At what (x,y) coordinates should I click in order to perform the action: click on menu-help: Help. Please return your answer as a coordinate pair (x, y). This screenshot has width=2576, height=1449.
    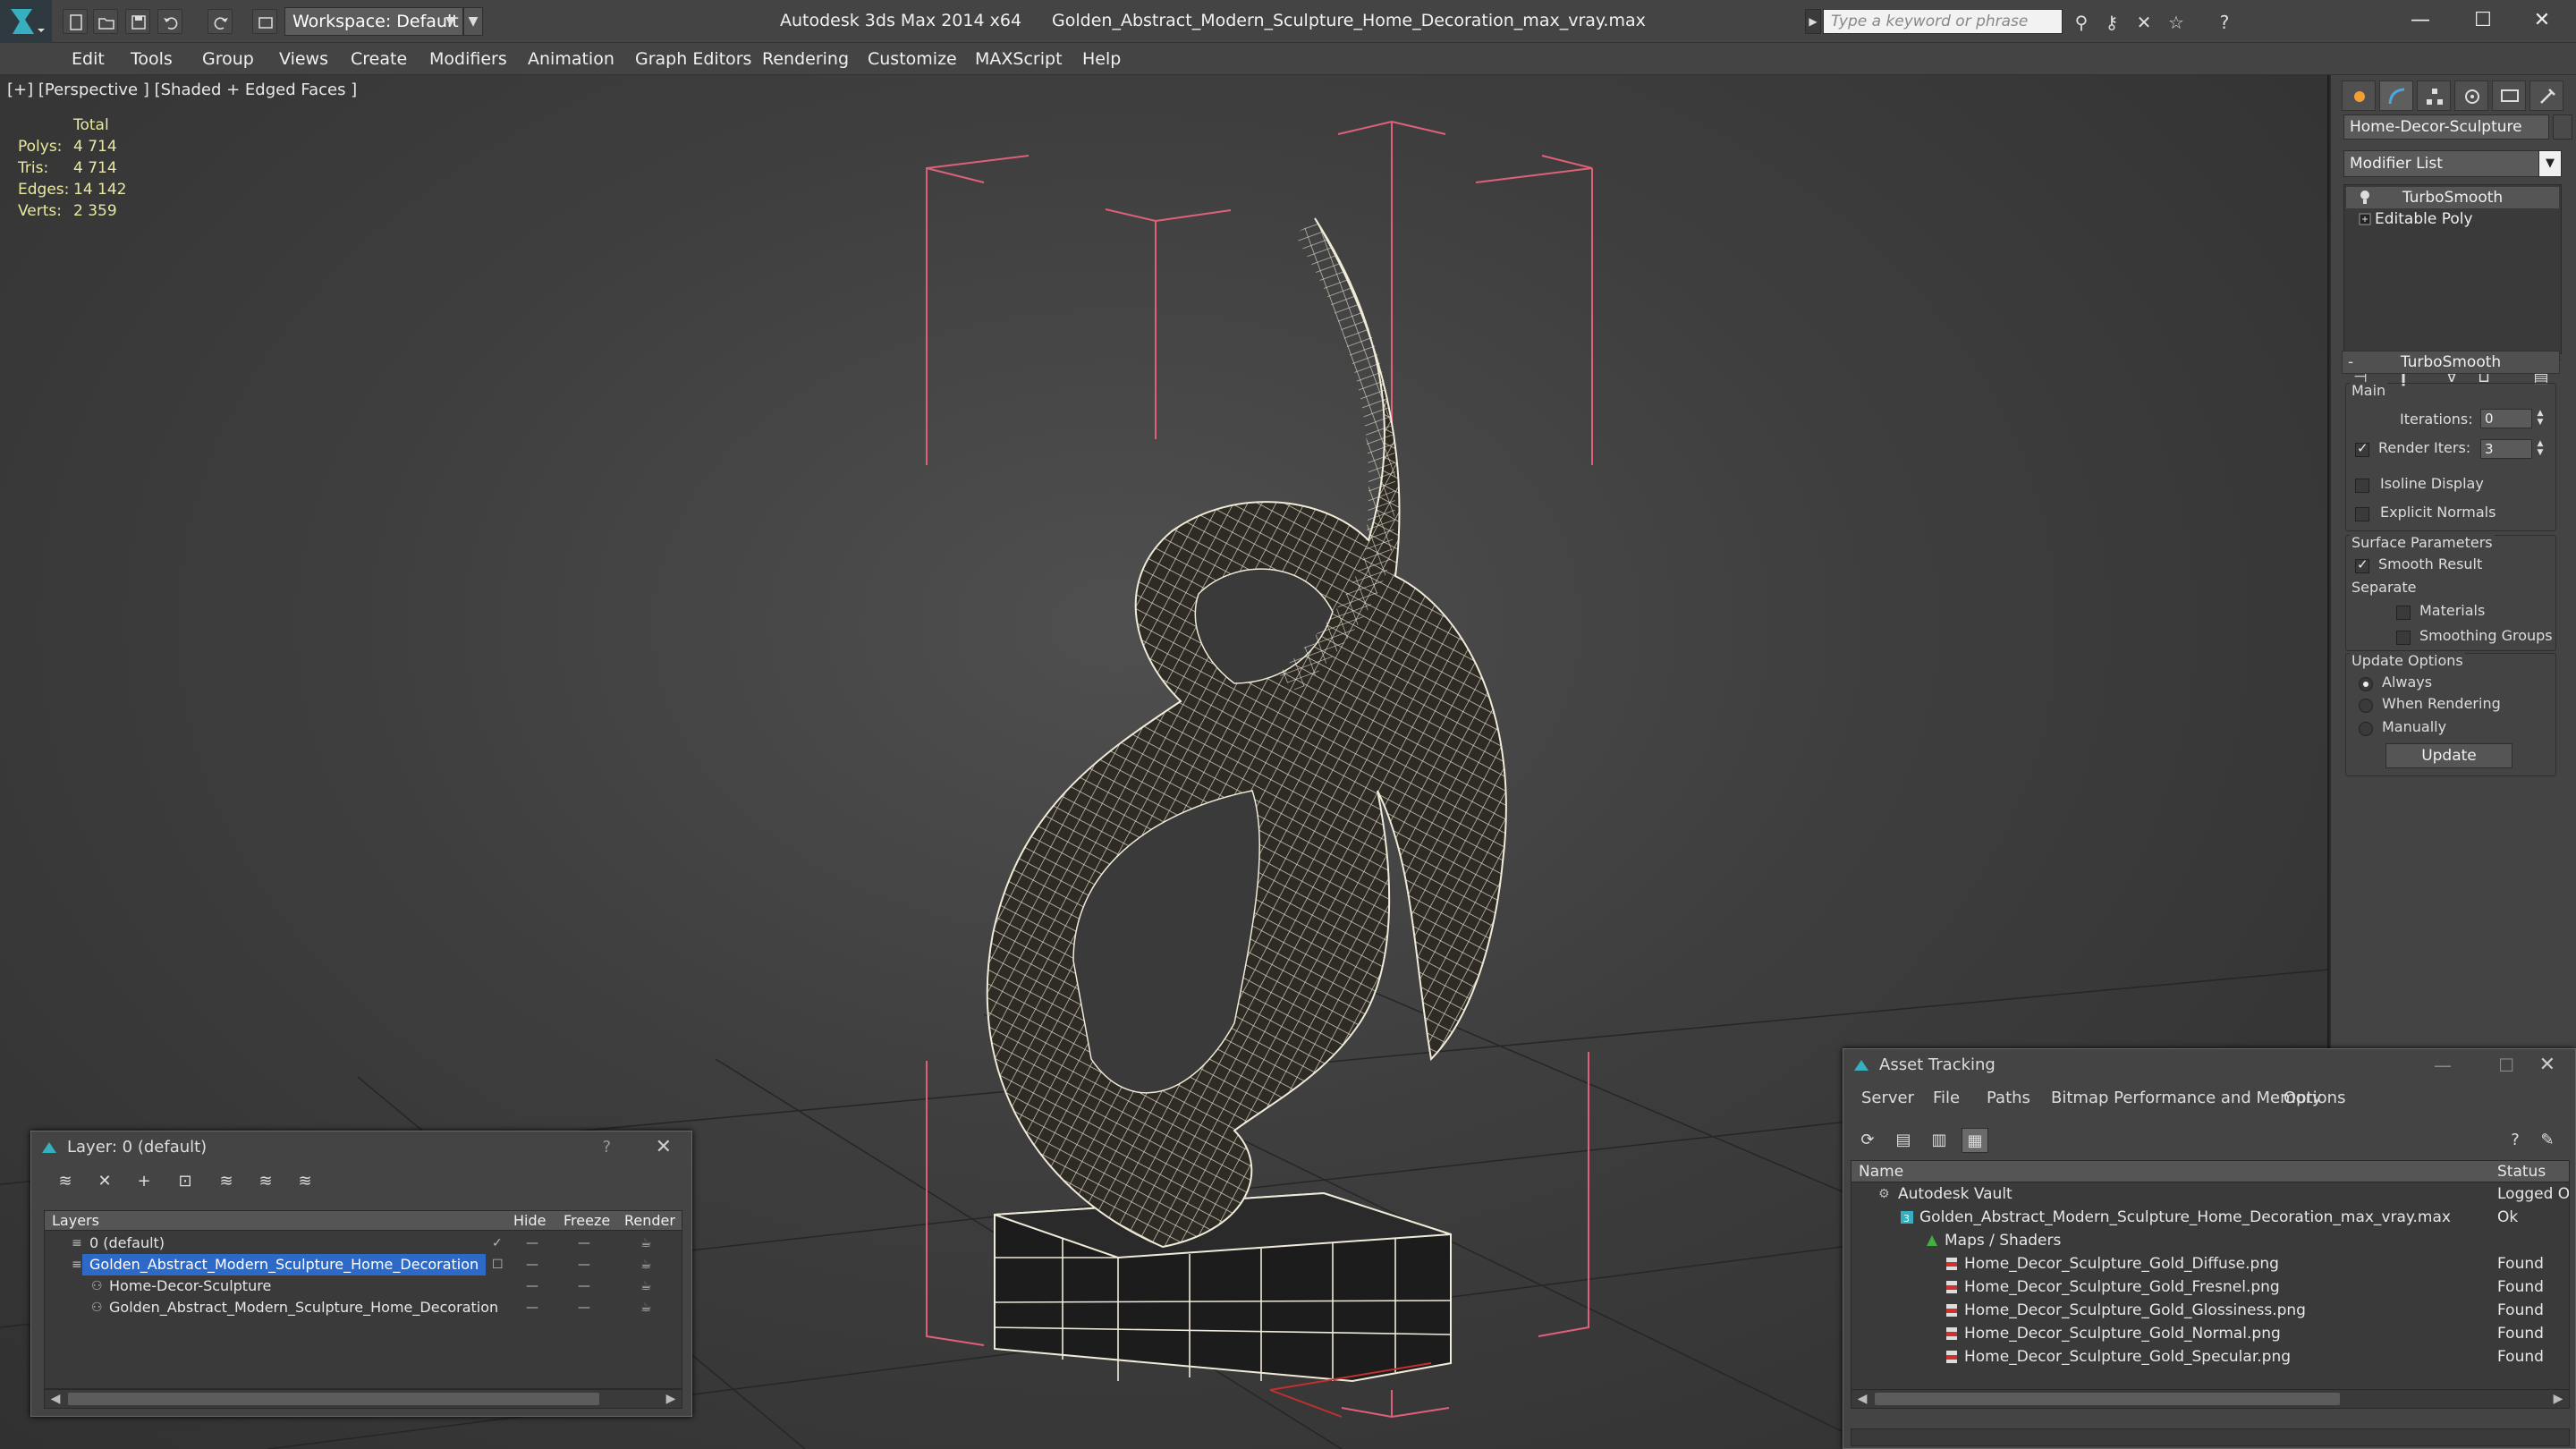
    Looking at the image, I should click on (1101, 59).